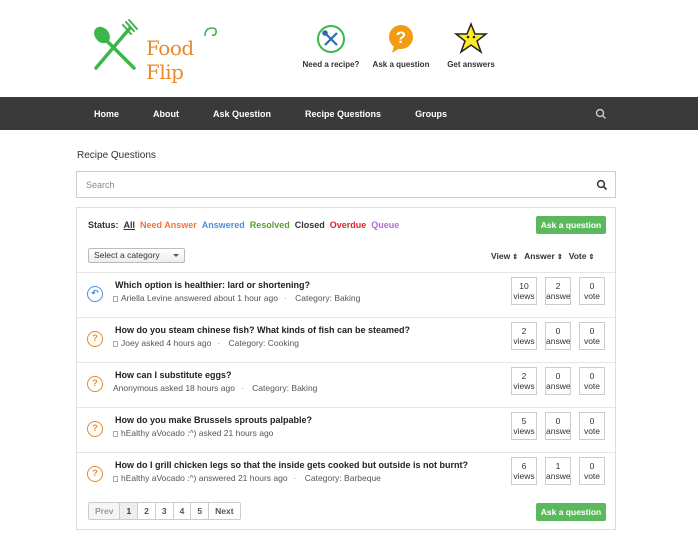  What do you see at coordinates (582, 256) in the screenshot?
I see `sort-vote: Vote ⇕` at bounding box center [582, 256].